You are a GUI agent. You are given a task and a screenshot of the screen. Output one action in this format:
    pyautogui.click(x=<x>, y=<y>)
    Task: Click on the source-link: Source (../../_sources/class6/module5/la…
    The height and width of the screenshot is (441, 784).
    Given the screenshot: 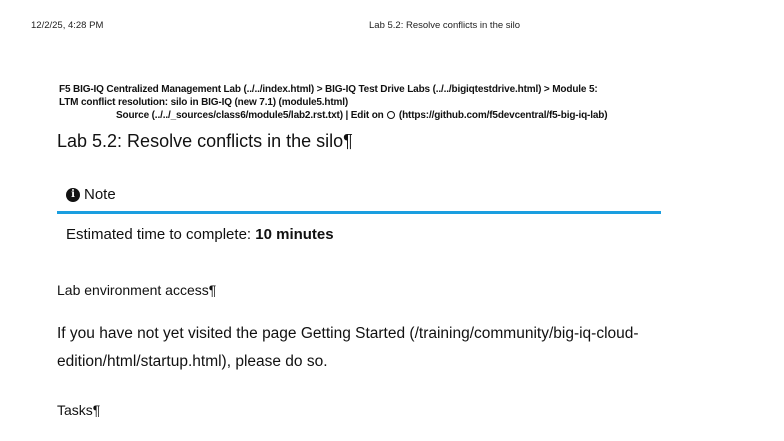 What is the action you would take?
    pyautogui.click(x=250, y=115)
    